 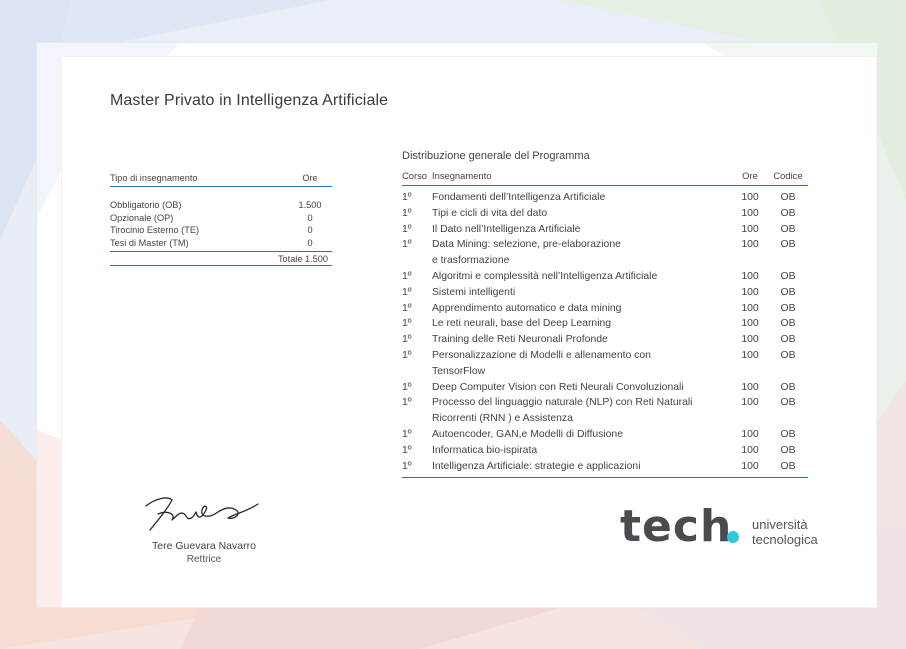 What do you see at coordinates (519, 197) in the screenshot?
I see `program-row-insegnamento-line: Fondamenti dell’Intelligenza Artificiale` at bounding box center [519, 197].